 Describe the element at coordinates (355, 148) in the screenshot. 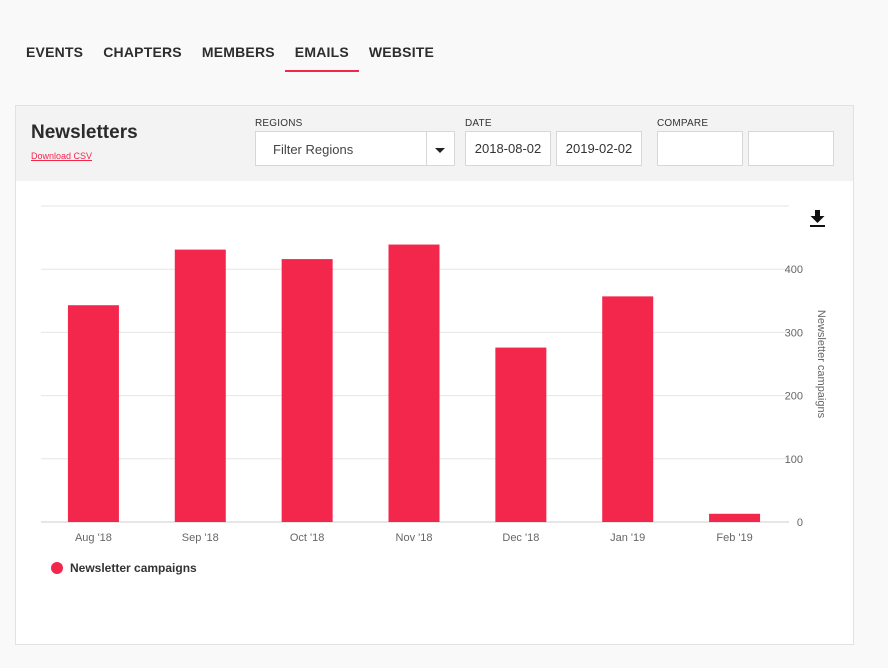

I see `regions-select: Filter Regions` at that location.